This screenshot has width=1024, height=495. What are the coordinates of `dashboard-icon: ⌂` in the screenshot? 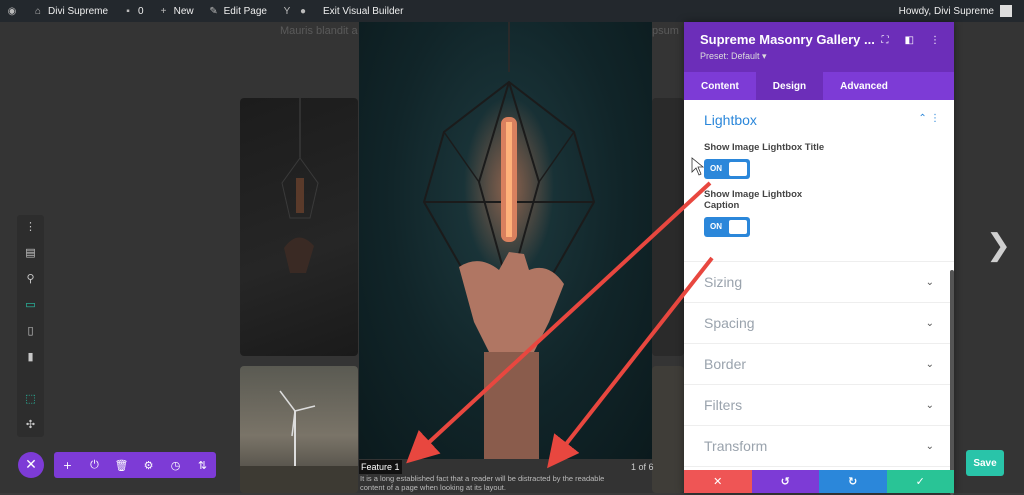 It's located at (38, 11).